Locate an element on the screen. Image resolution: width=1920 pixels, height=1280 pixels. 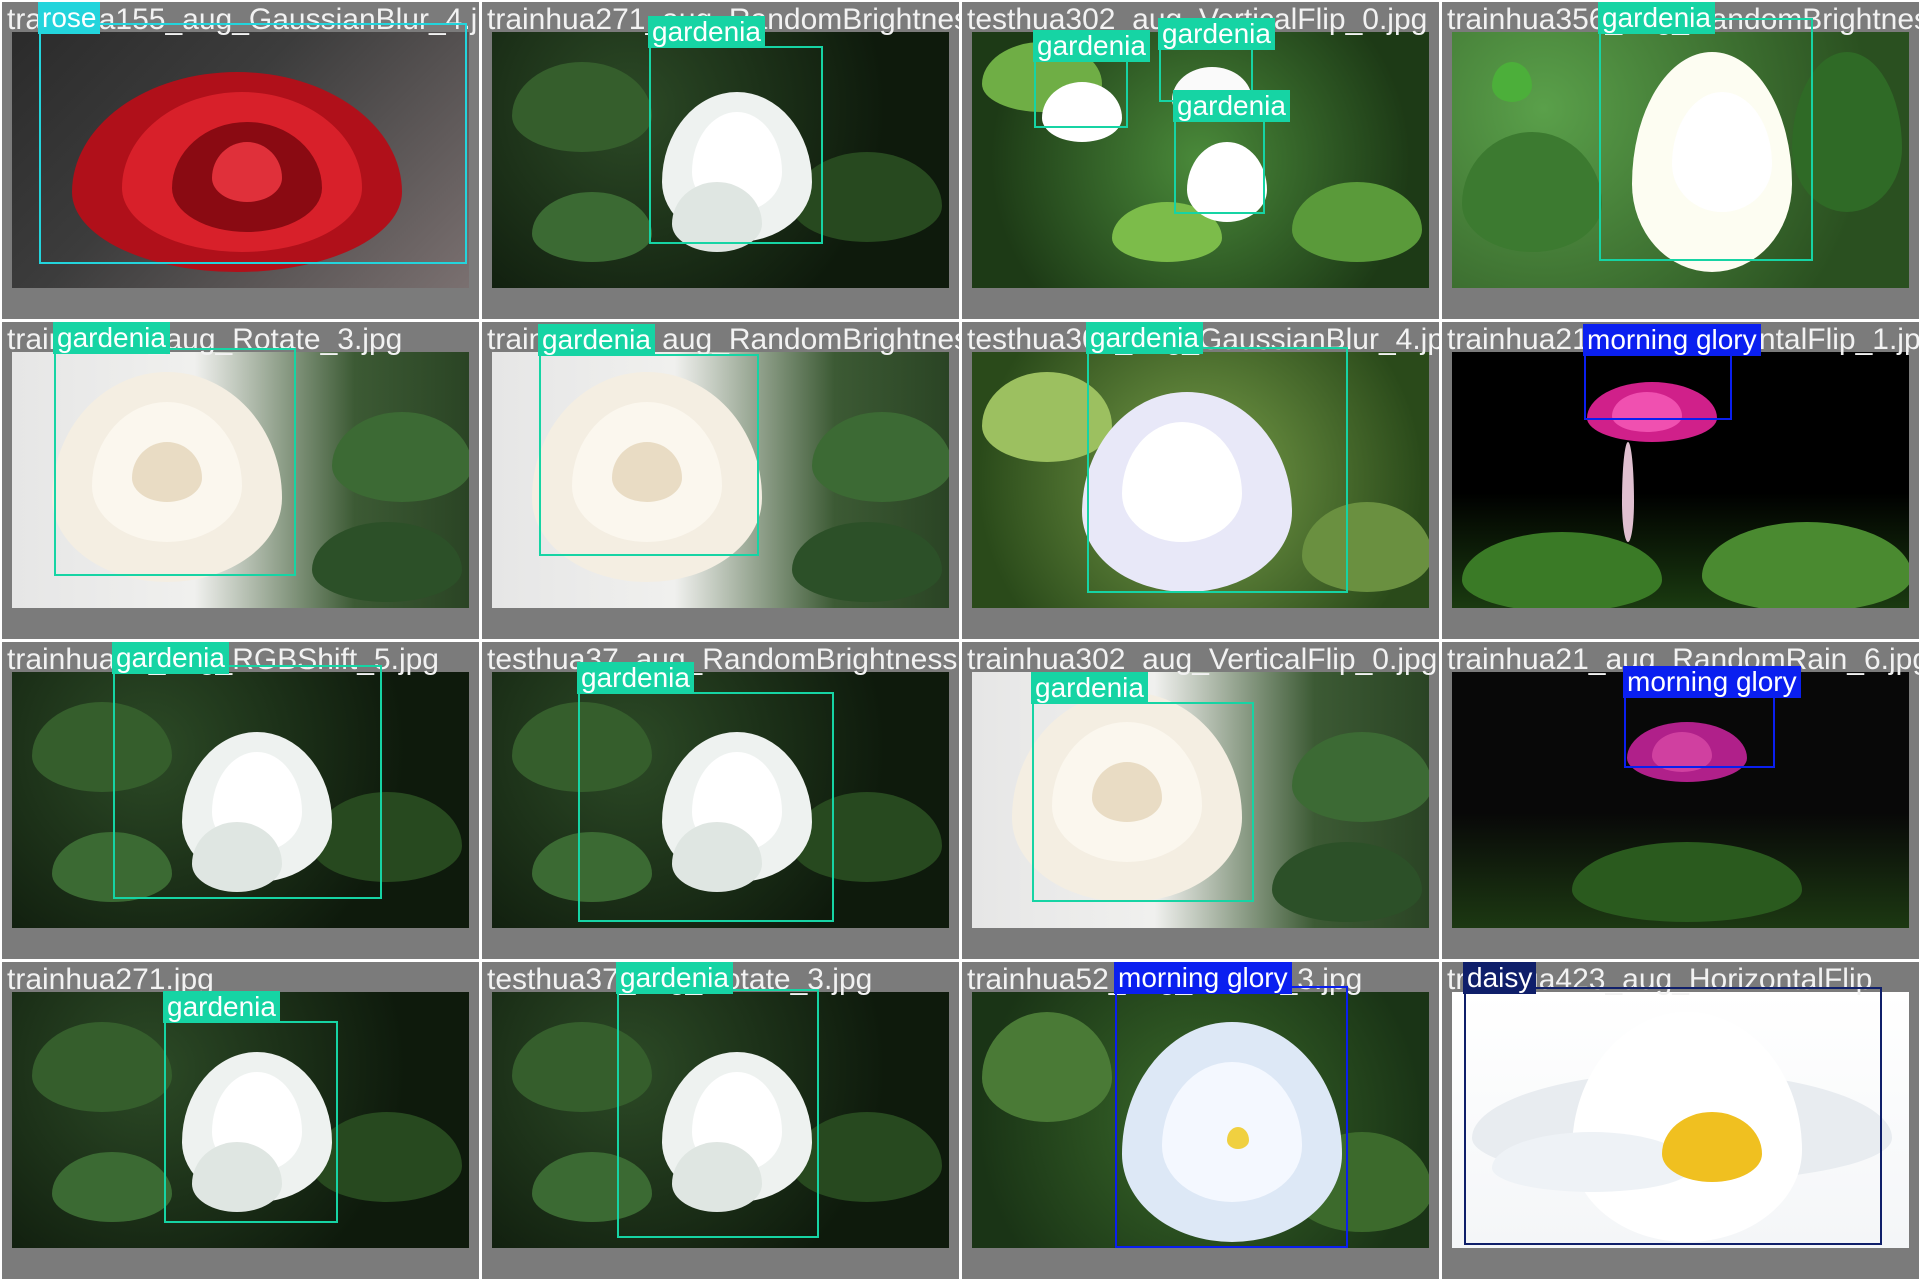
mosaic-tile: trainhua271.jpg gardenia is located at coordinates (240, 1120).